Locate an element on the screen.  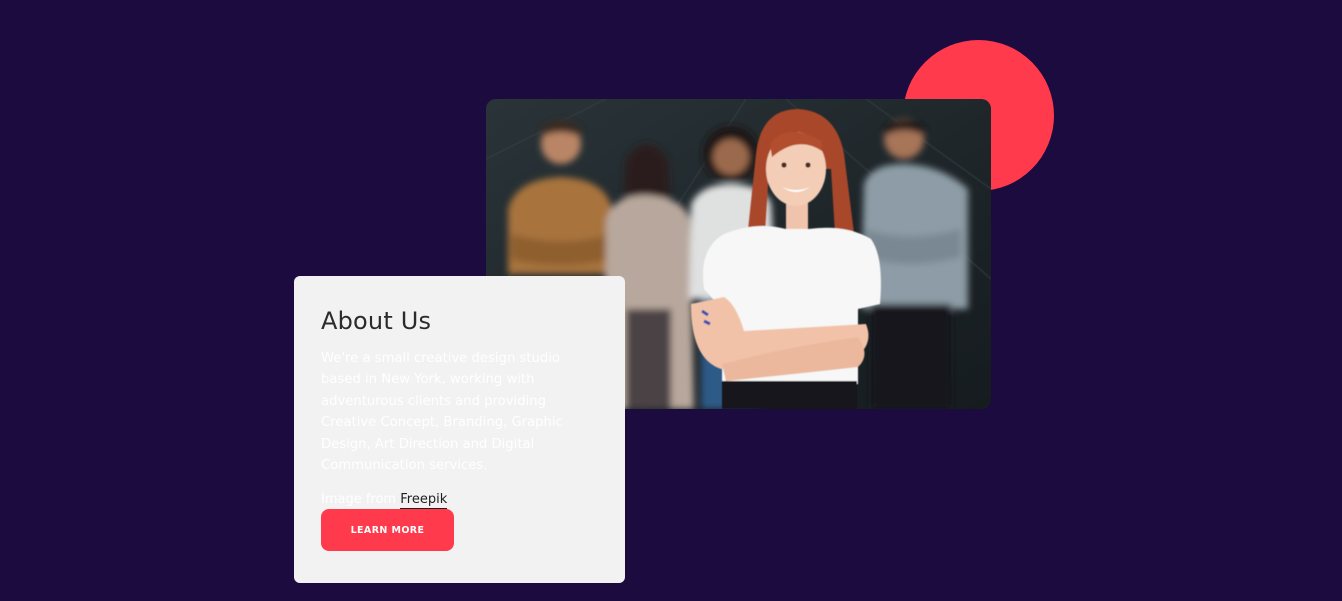
credit-prefix: Image from is located at coordinates (359, 500).